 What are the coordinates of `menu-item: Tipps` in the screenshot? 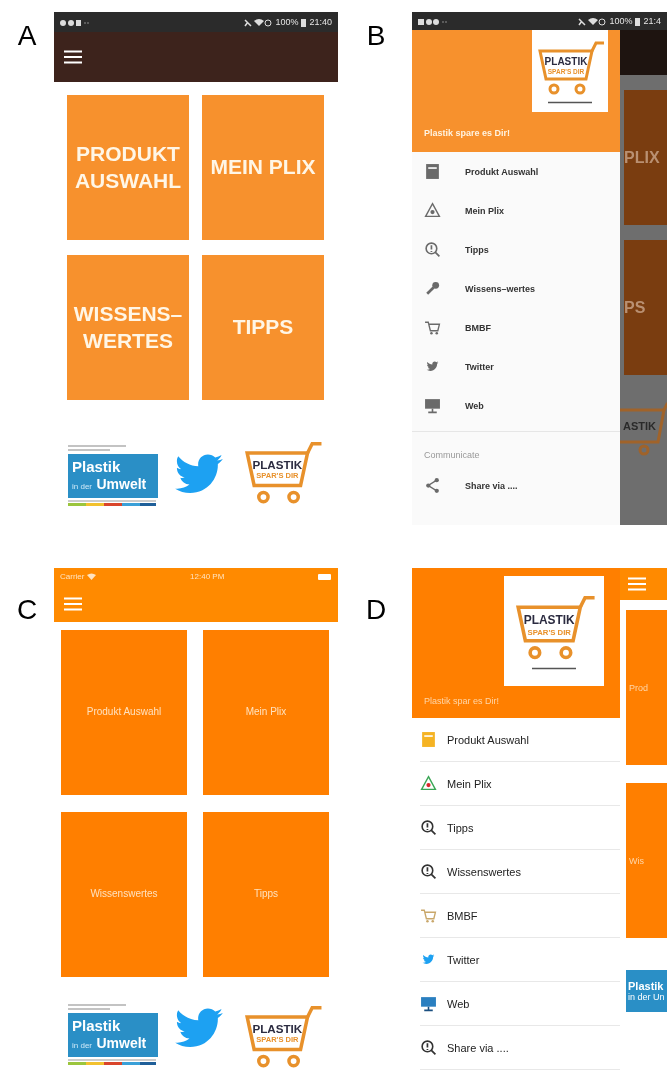 It's located at (516, 249).